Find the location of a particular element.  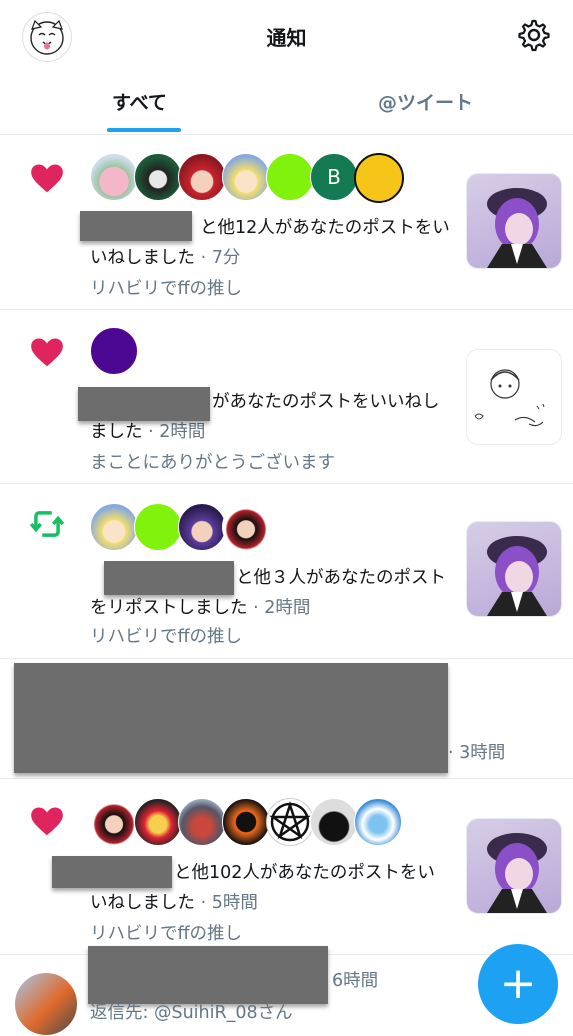

gear-icon is located at coordinates (534, 35).